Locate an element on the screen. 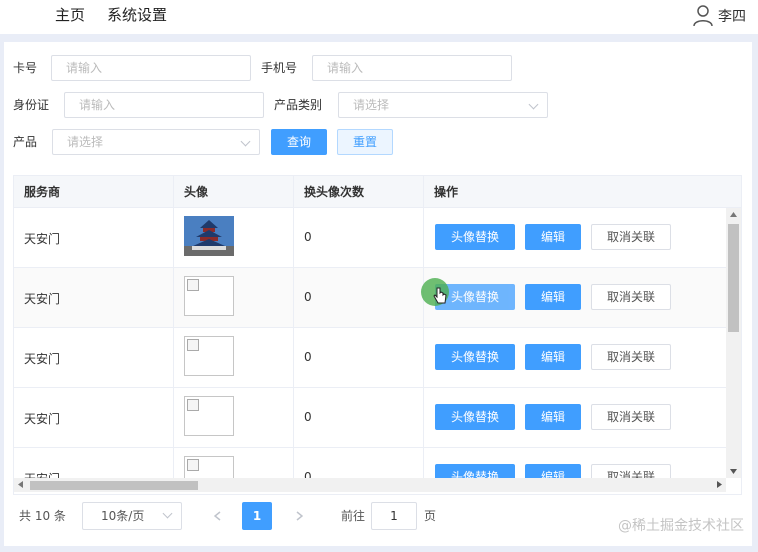 This screenshot has width=758, height=552. page-size-select: 10条/页 is located at coordinates (132, 516).